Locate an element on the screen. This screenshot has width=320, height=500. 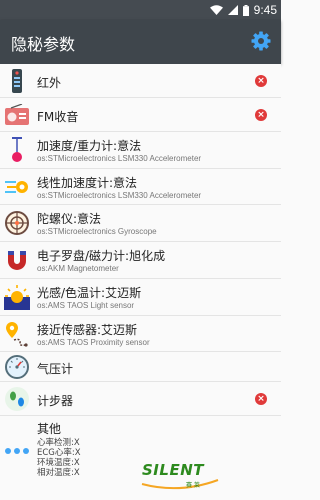
barometer-icon is located at coordinates (17, 367).